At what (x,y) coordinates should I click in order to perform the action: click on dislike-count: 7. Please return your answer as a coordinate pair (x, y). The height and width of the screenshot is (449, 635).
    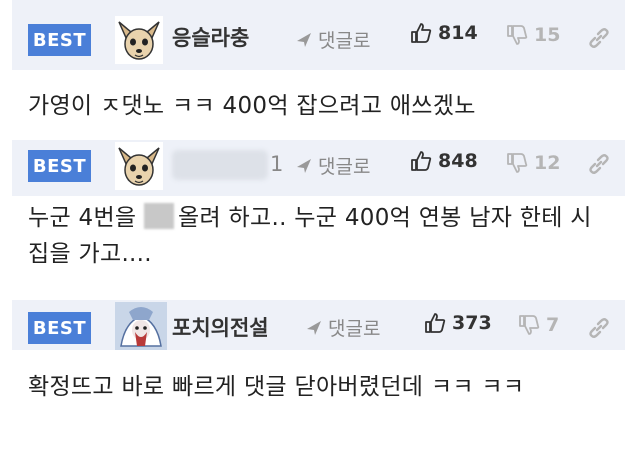
    Looking at the image, I should click on (553, 325).